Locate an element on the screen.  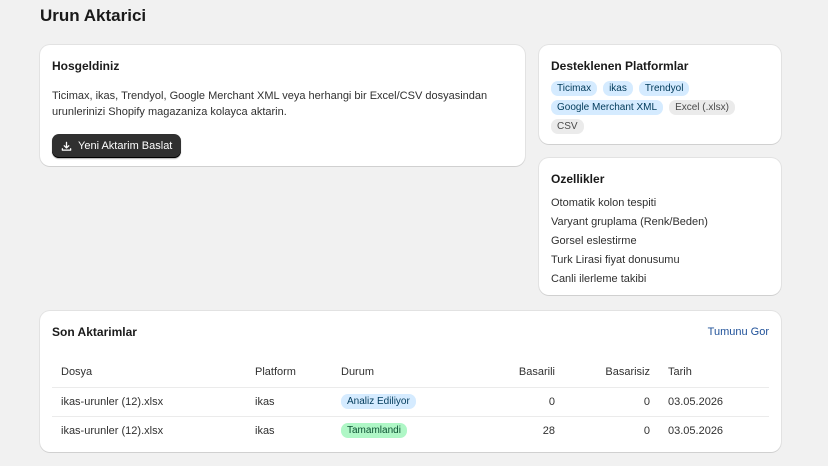
features-title: Ozellikler is located at coordinates (578, 179).